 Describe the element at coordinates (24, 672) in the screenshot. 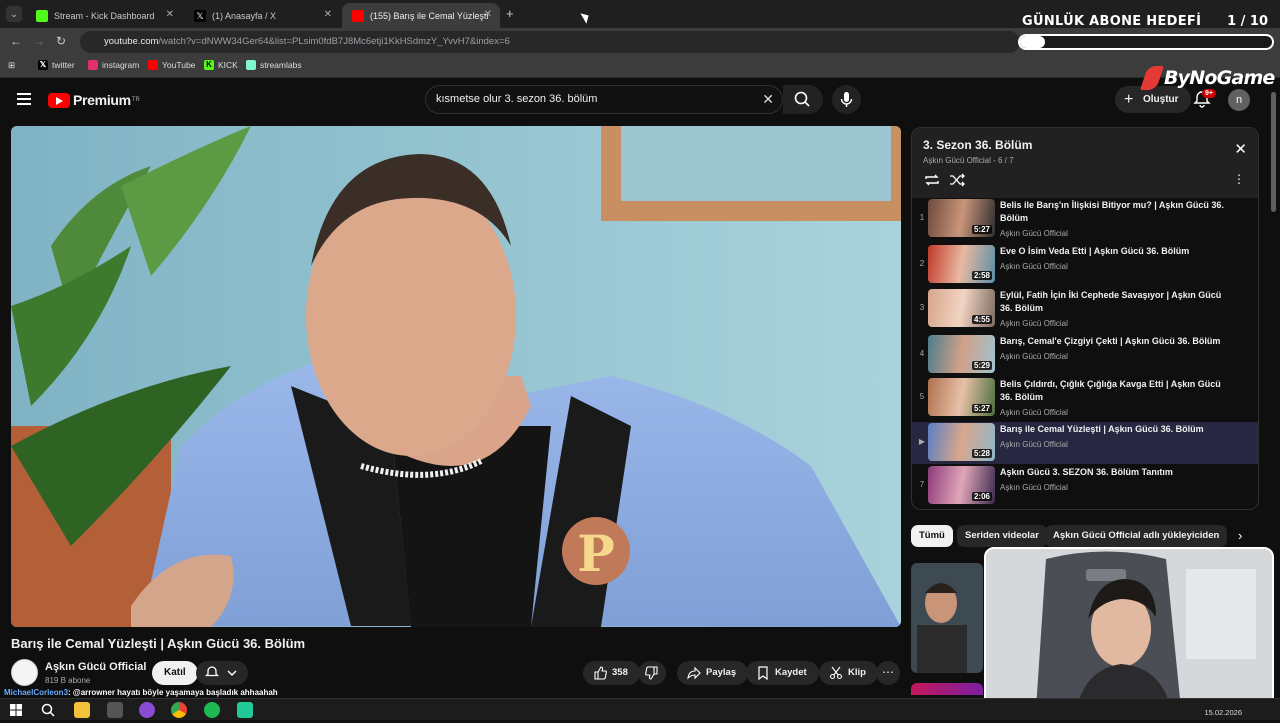

I see `channel-avatar` at that location.